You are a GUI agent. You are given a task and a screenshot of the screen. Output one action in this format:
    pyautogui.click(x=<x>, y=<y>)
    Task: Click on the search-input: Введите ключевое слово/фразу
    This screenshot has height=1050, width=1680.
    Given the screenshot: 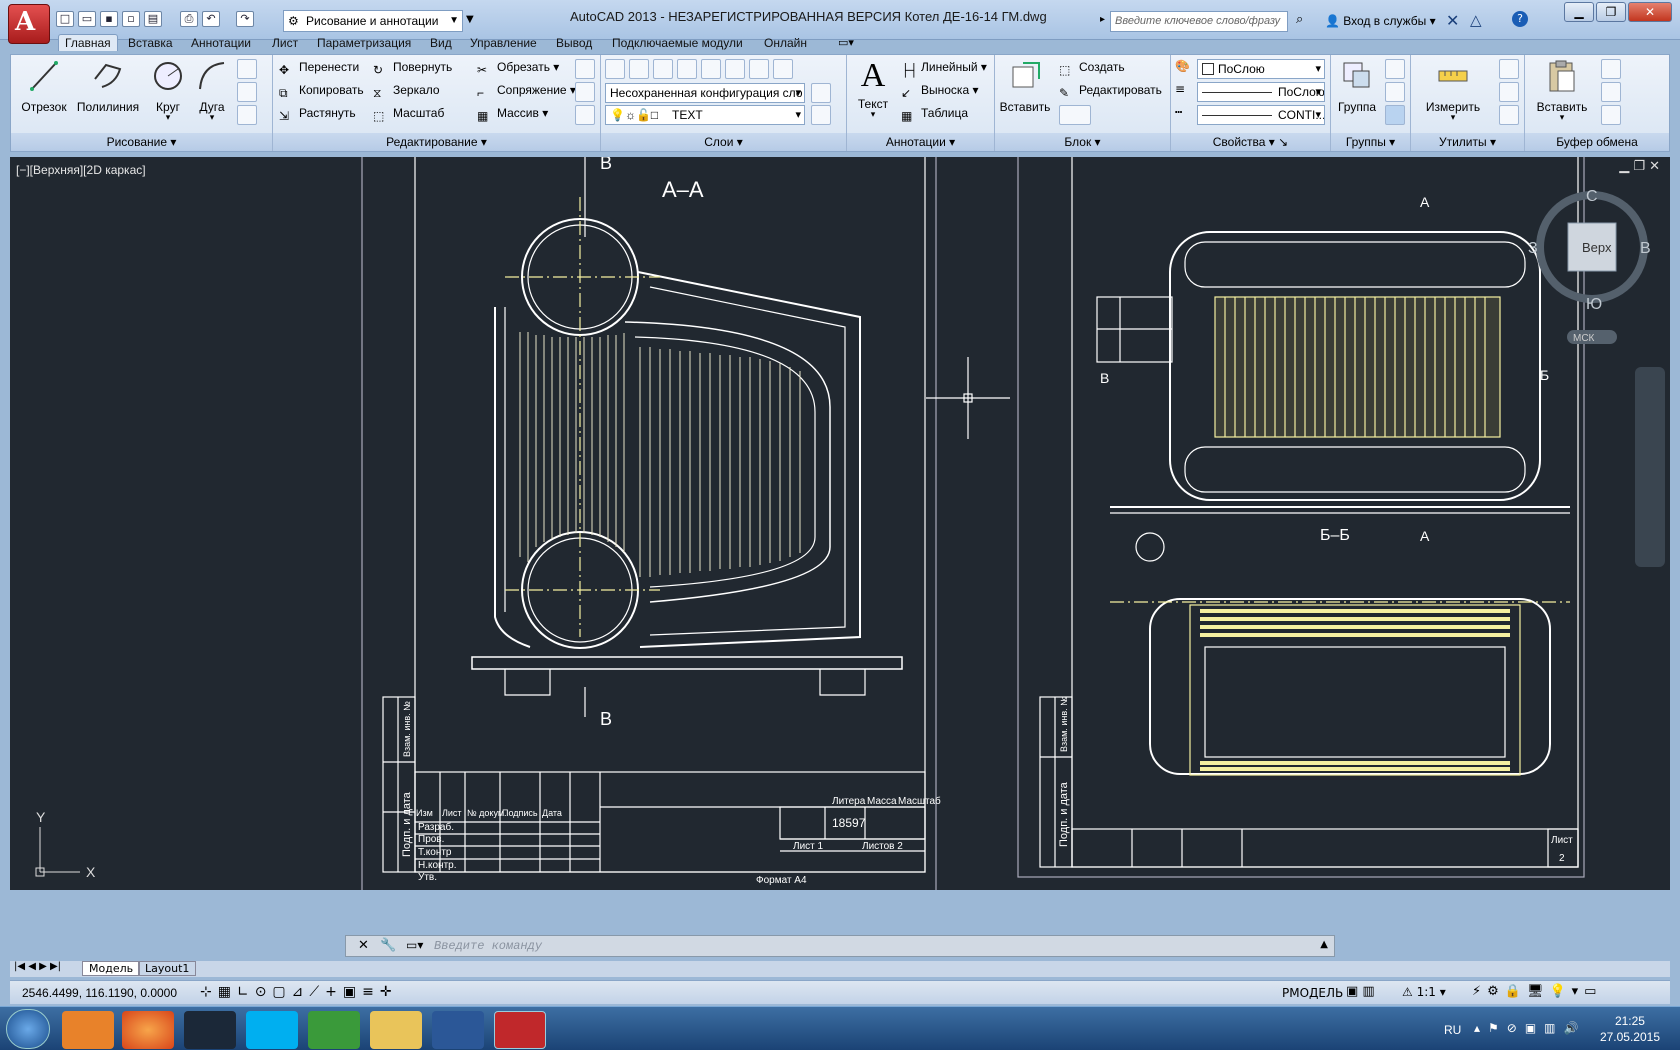 What is the action you would take?
    pyautogui.click(x=1199, y=21)
    